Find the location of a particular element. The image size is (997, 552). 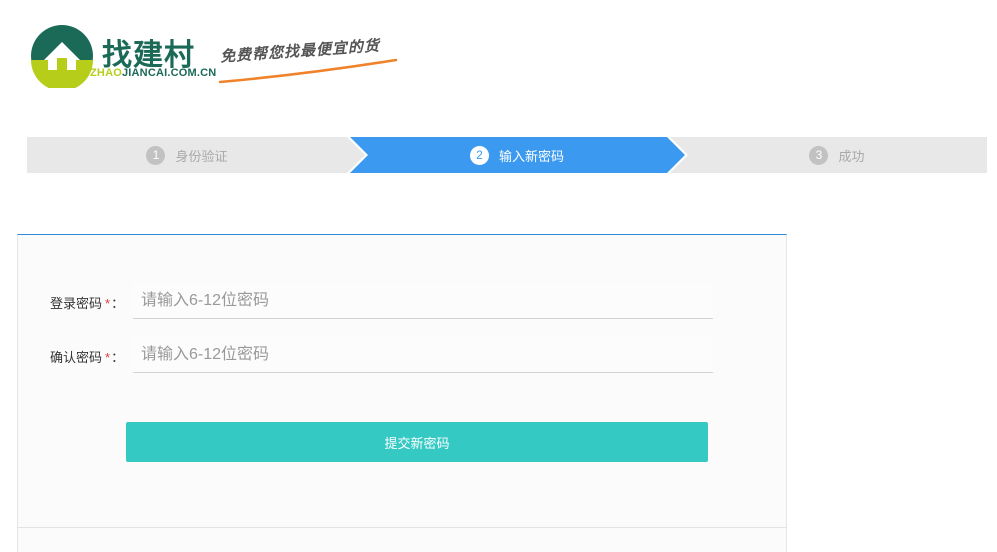

step-new-password: 2 输入新密码 is located at coordinates (517, 155).